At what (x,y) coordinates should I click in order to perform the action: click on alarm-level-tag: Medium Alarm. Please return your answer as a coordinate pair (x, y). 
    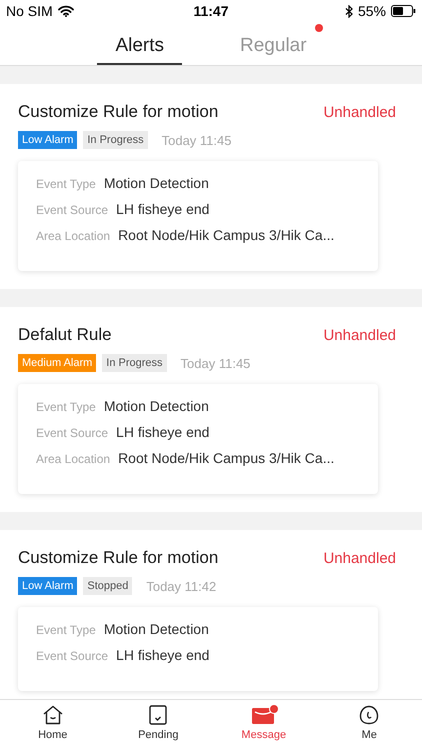
    Looking at the image, I should click on (57, 363).